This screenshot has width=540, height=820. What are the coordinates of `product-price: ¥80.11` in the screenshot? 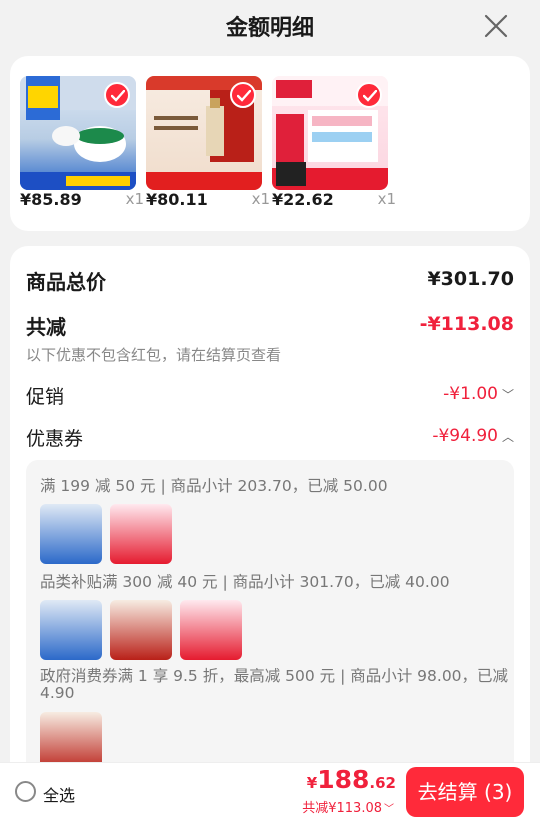 It's located at (177, 199).